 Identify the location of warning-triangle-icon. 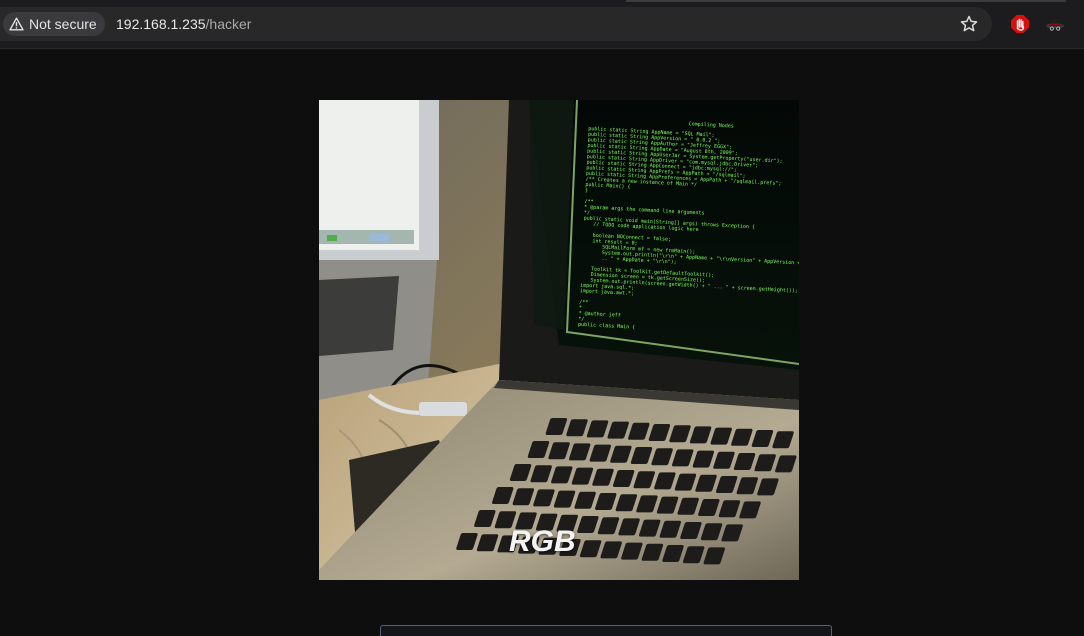
(16, 24).